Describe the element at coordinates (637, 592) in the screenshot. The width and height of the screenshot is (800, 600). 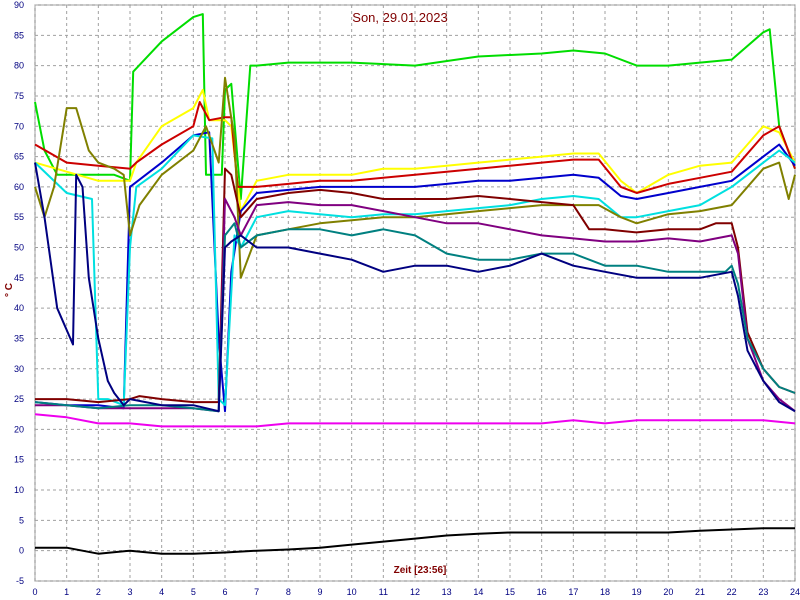
I see `x-tick-label: 19` at that location.